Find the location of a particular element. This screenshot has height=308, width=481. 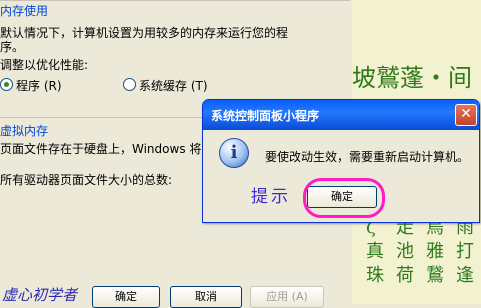

apply-button: 应用 (A) is located at coordinates (287, 297).